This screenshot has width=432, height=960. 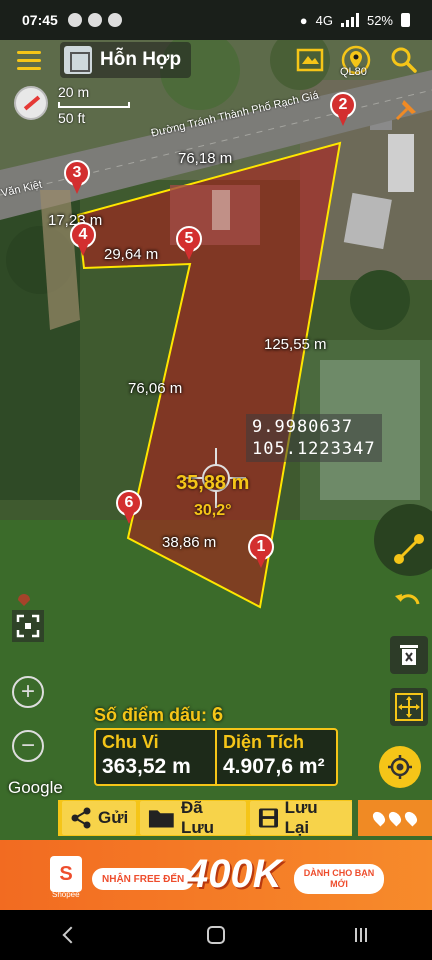 What do you see at coordinates (379, 20) in the screenshot?
I see `battery-label: 52%` at bounding box center [379, 20].